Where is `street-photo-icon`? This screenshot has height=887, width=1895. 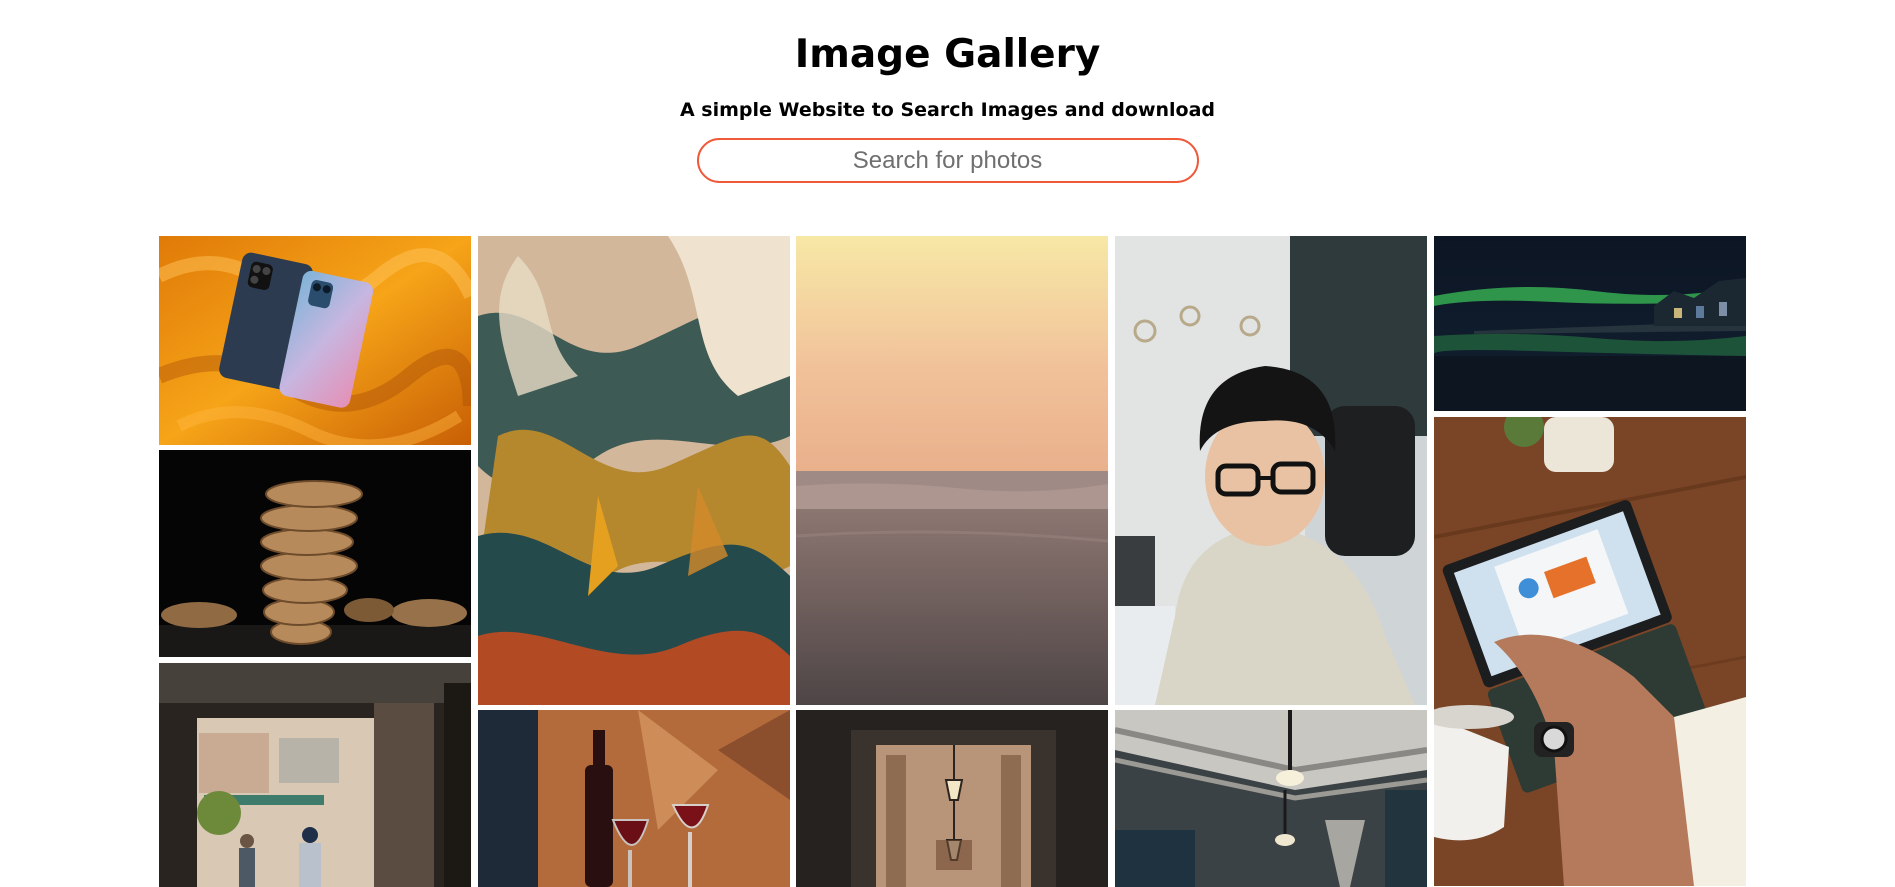 street-photo-icon is located at coordinates (315, 775).